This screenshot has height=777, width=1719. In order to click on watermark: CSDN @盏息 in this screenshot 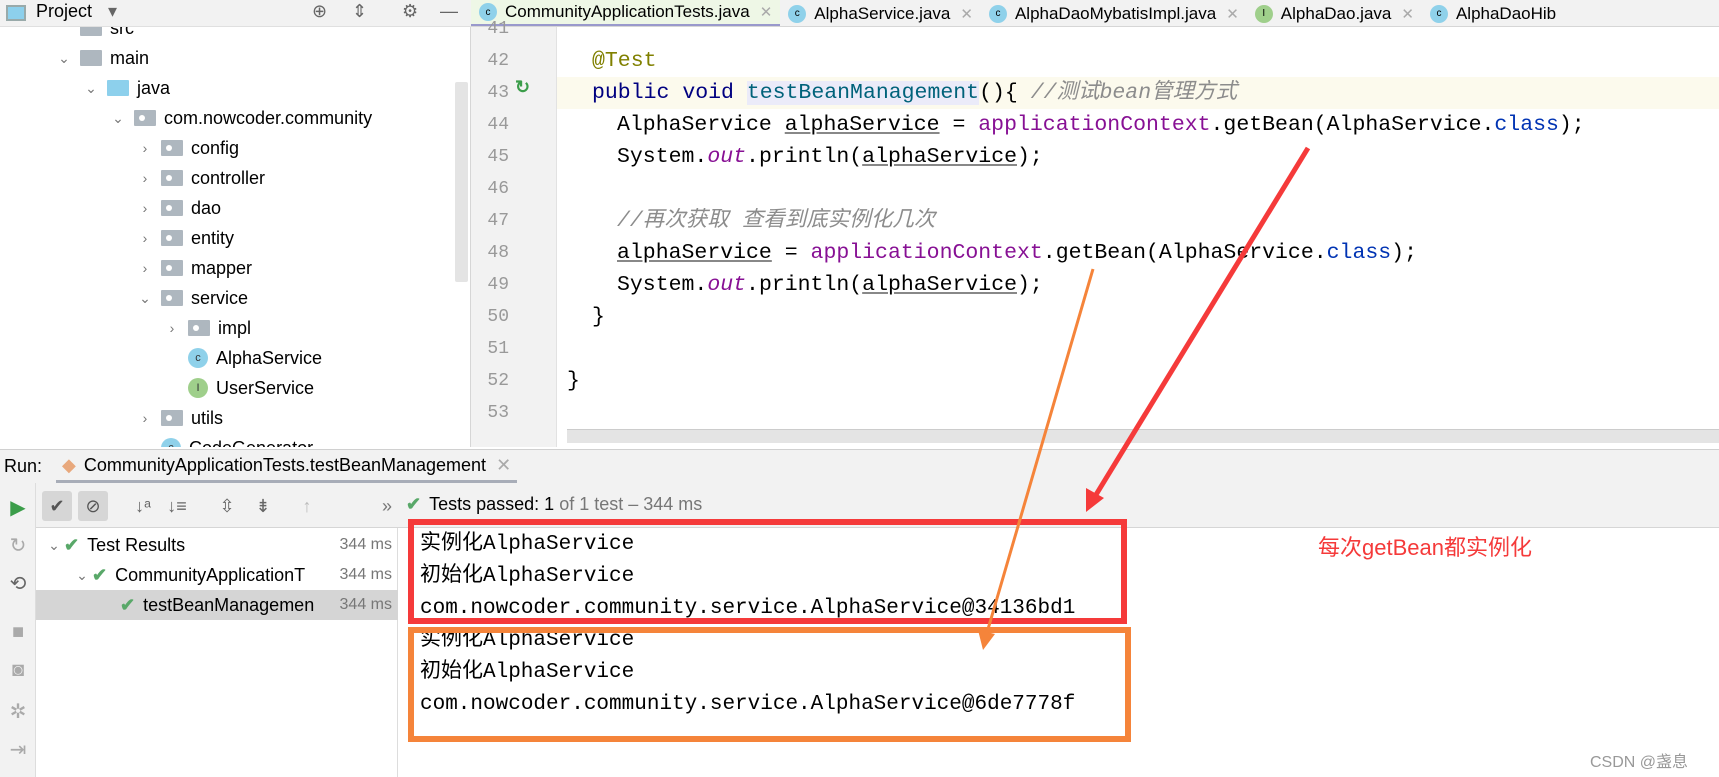, I will do `click(1639, 762)`.